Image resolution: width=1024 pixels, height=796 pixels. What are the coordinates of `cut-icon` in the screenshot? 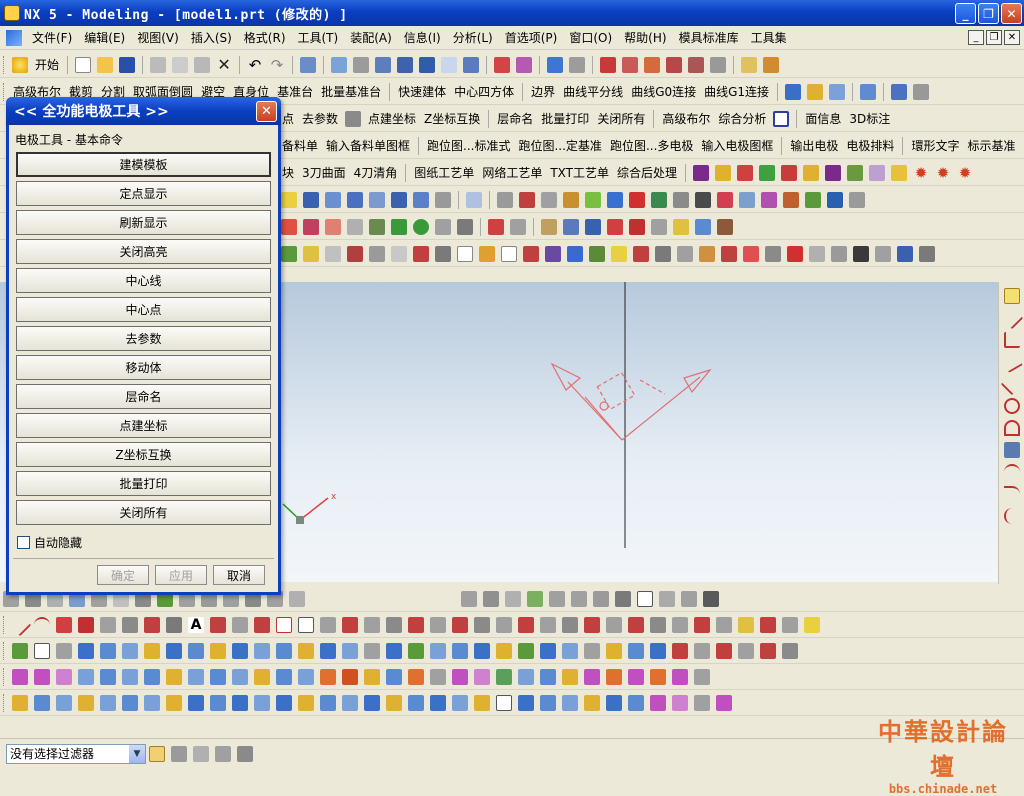 It's located at (158, 64).